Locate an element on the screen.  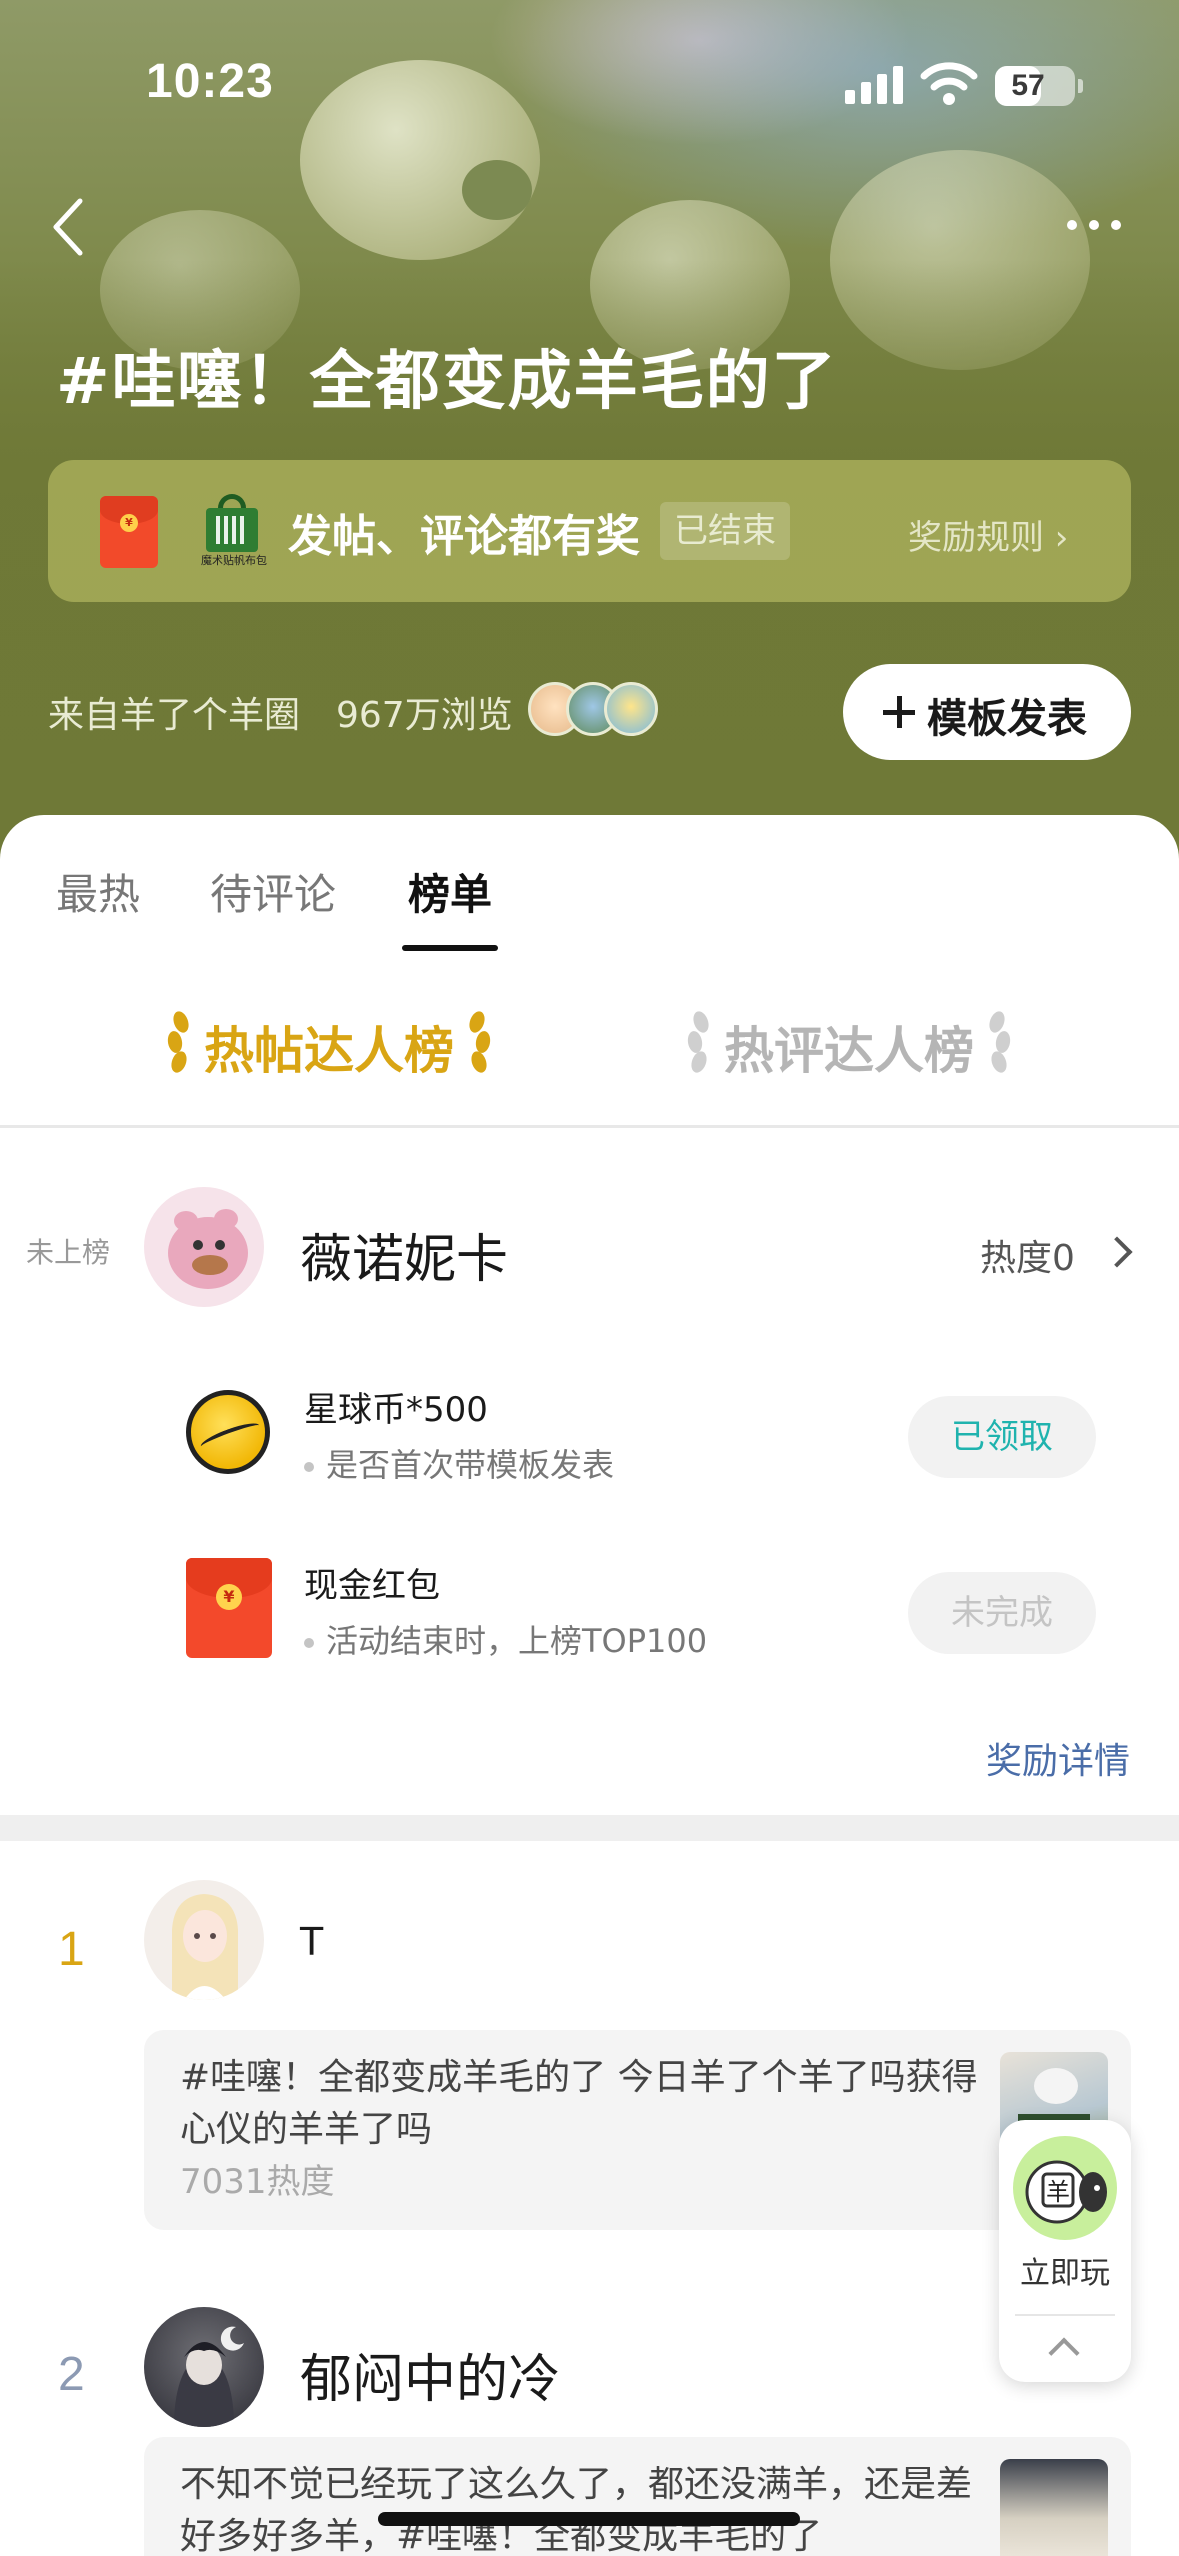
my-ranking-row: 未上榜 薇诺妮卡 热度0 is located at coordinates (589, 1252).